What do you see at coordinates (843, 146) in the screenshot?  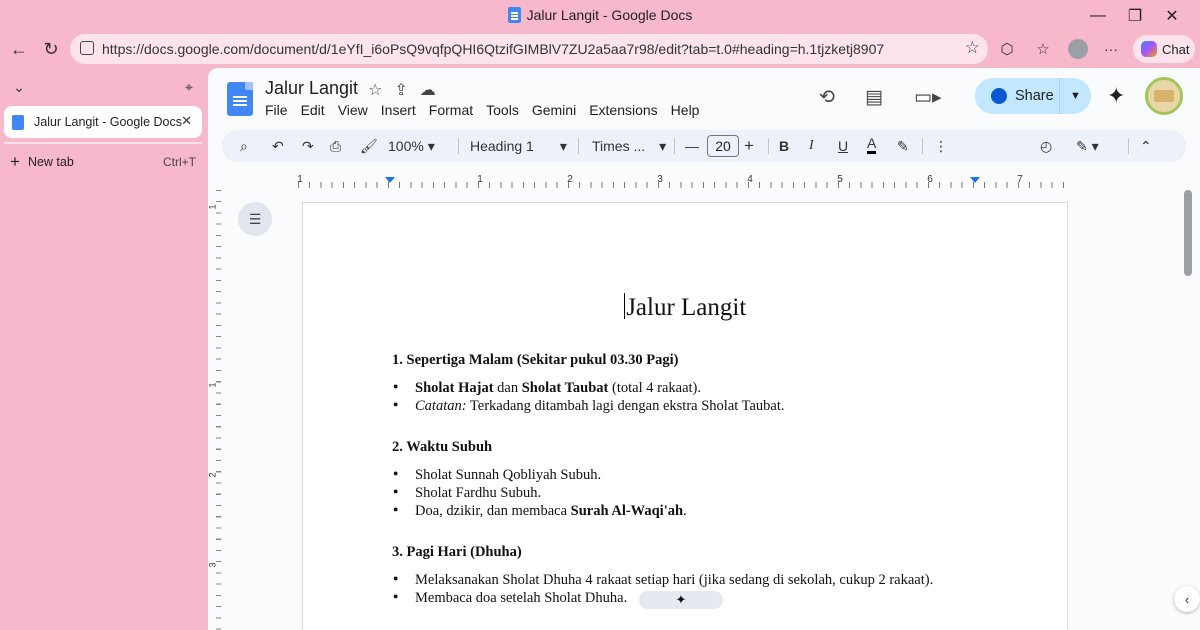 I see `underline-icon: U` at bounding box center [843, 146].